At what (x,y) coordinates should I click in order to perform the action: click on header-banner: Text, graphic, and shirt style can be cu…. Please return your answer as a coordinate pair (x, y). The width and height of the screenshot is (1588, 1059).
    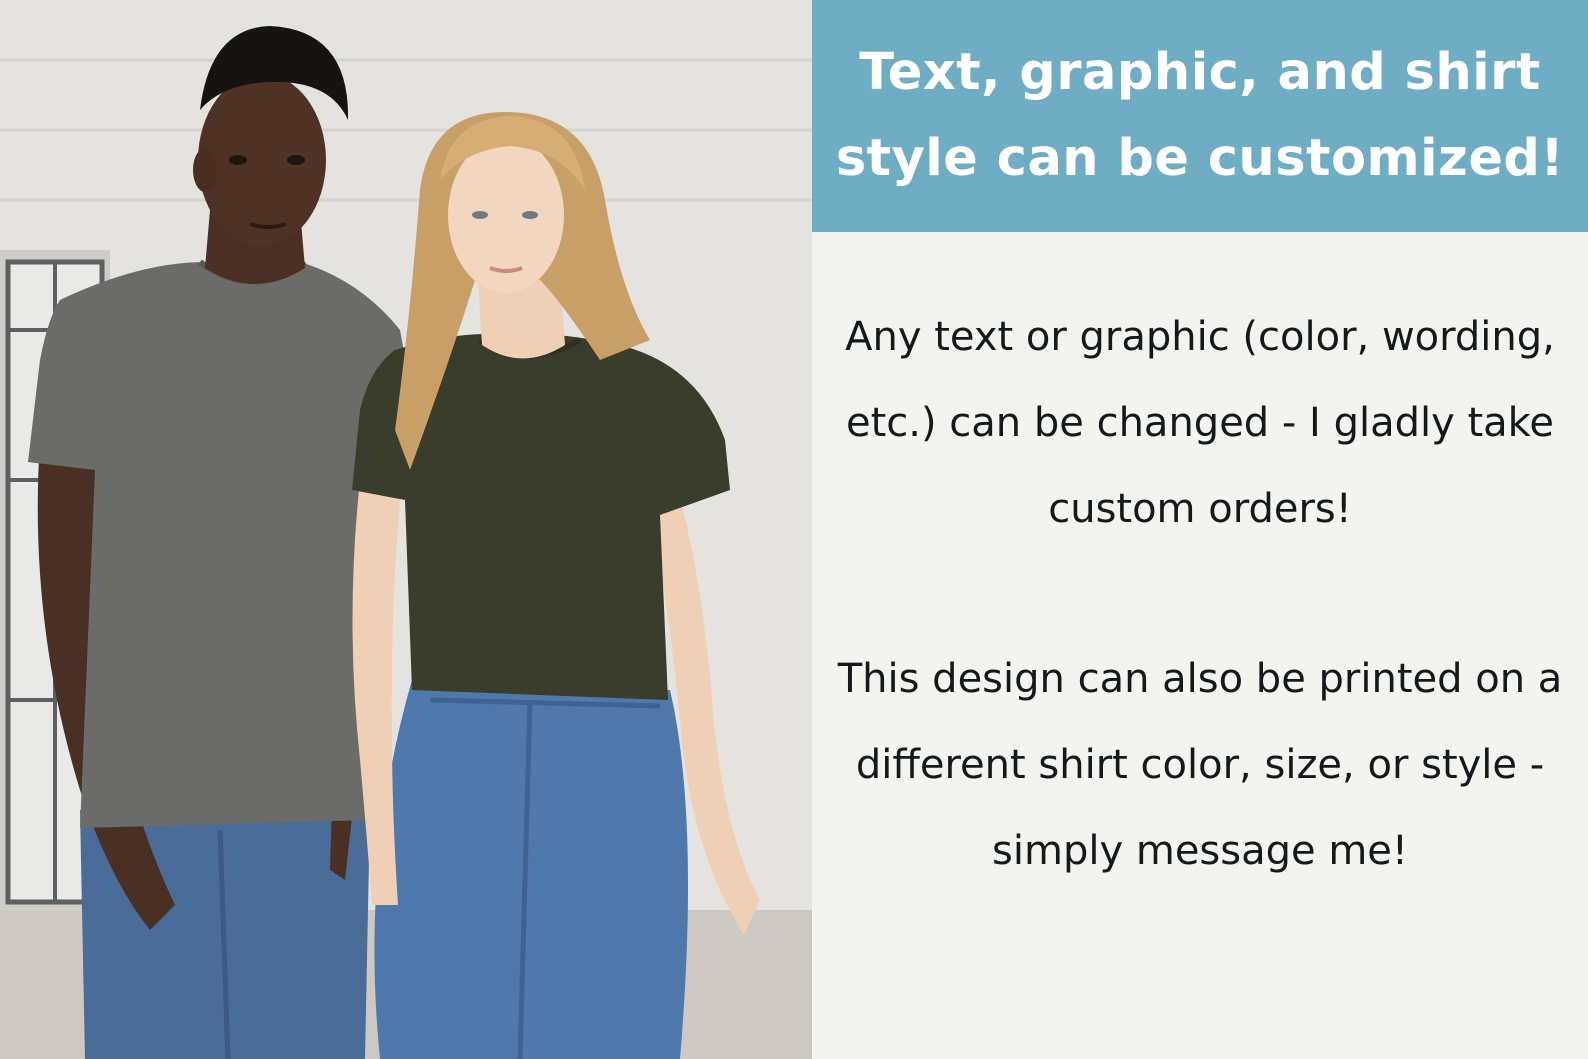
    Looking at the image, I should click on (1200, 116).